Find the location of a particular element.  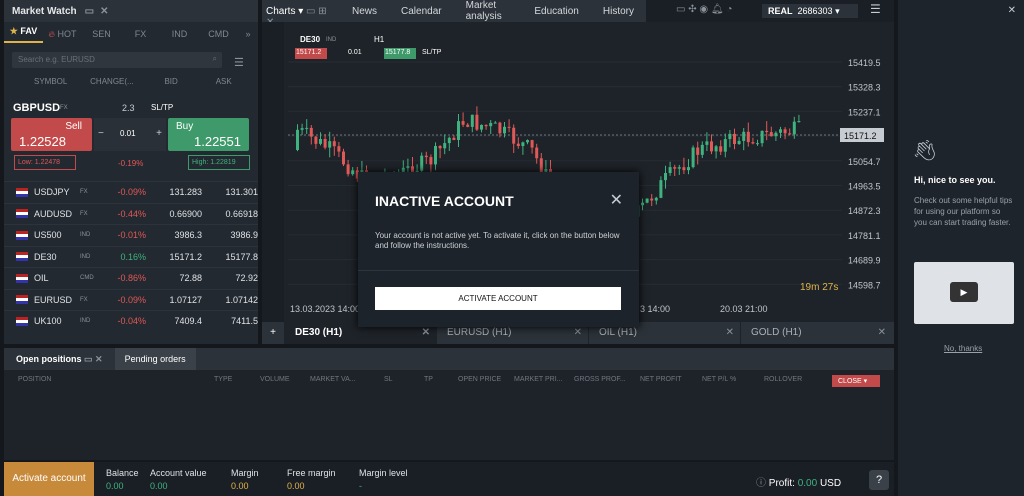

col-symbol: SYMBOL is located at coordinates (45, 81).